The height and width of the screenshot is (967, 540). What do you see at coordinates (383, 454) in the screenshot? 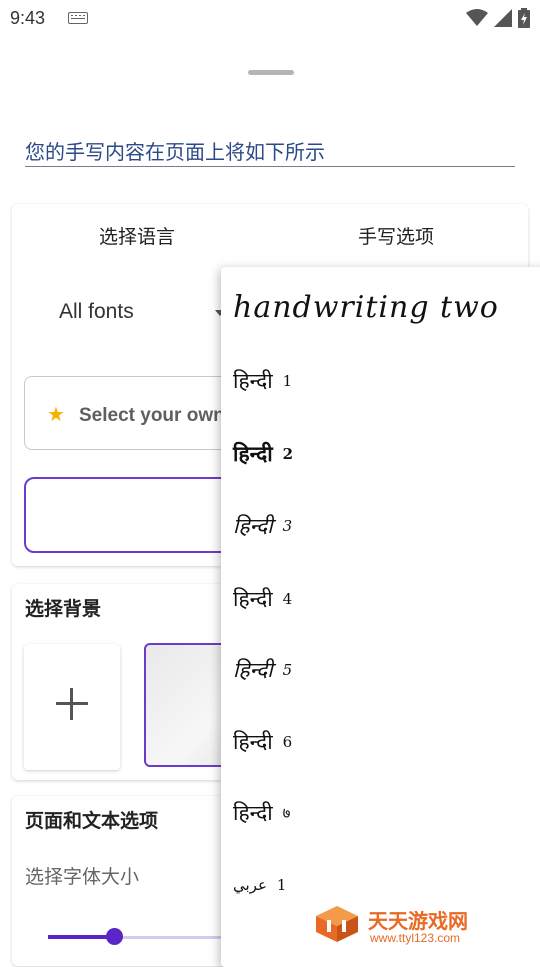
I see `font-option: हिन्दी 2` at bounding box center [383, 454].